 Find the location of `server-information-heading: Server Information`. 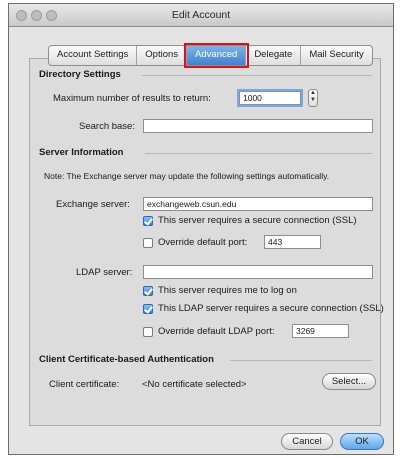

server-information-heading: Server Information is located at coordinates (81, 152).